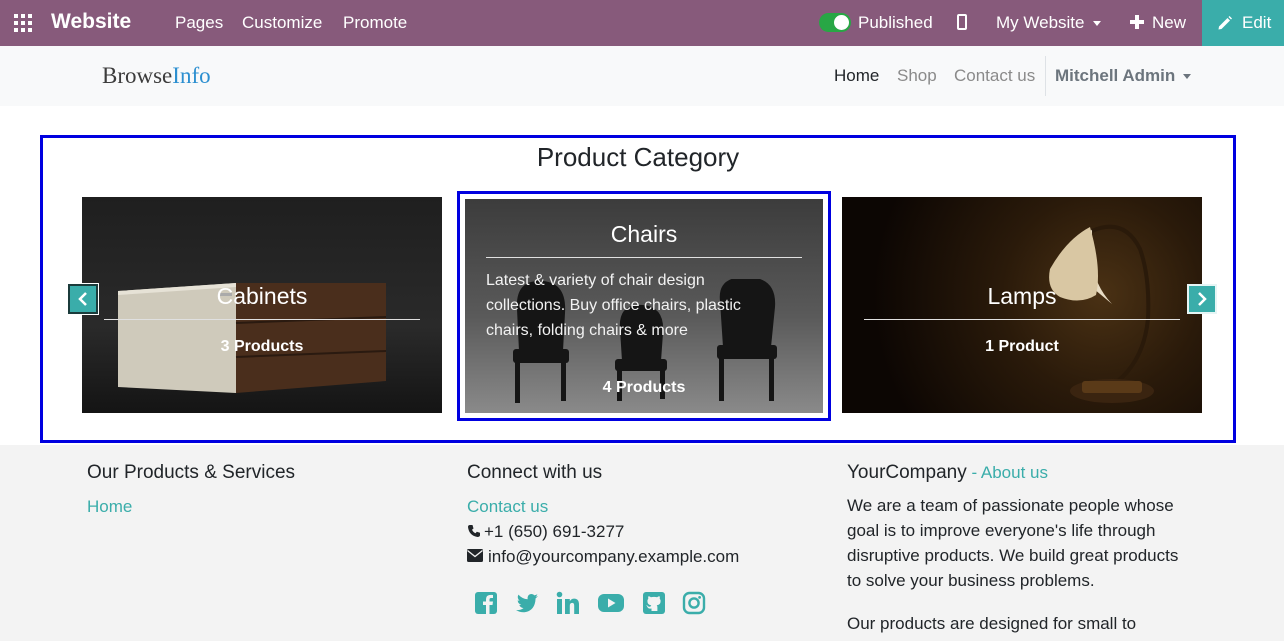 The width and height of the screenshot is (1284, 641). What do you see at coordinates (282, 23) in the screenshot?
I see `menu-customize: Customize` at bounding box center [282, 23].